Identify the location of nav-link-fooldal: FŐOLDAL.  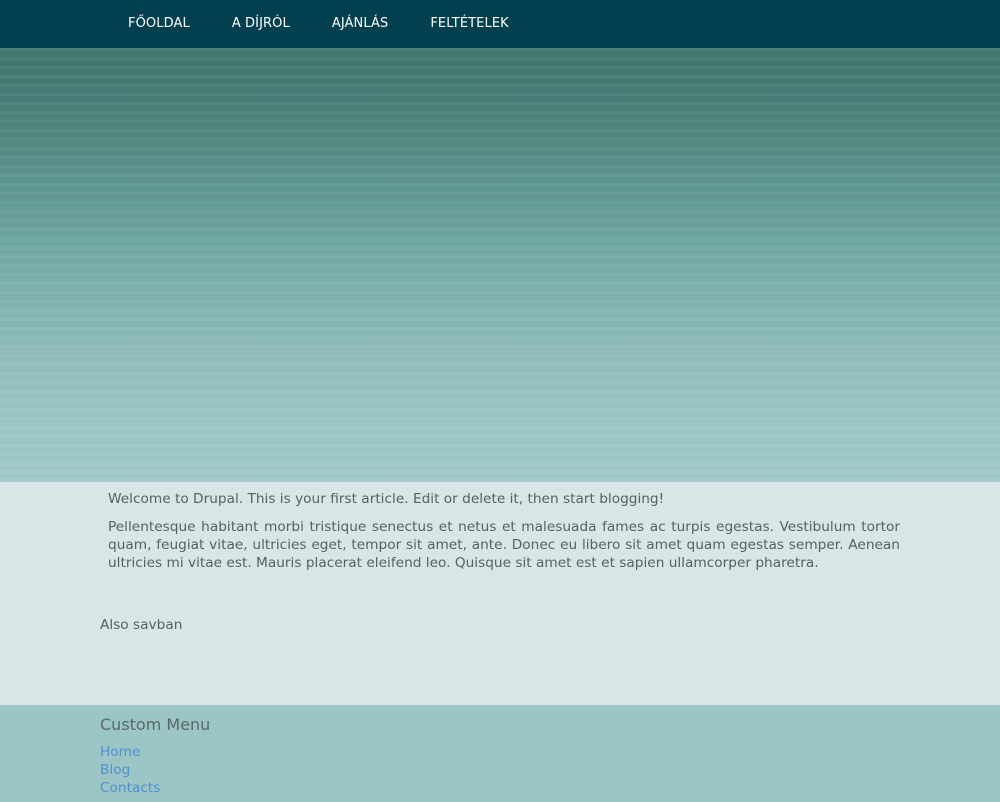
(159, 24).